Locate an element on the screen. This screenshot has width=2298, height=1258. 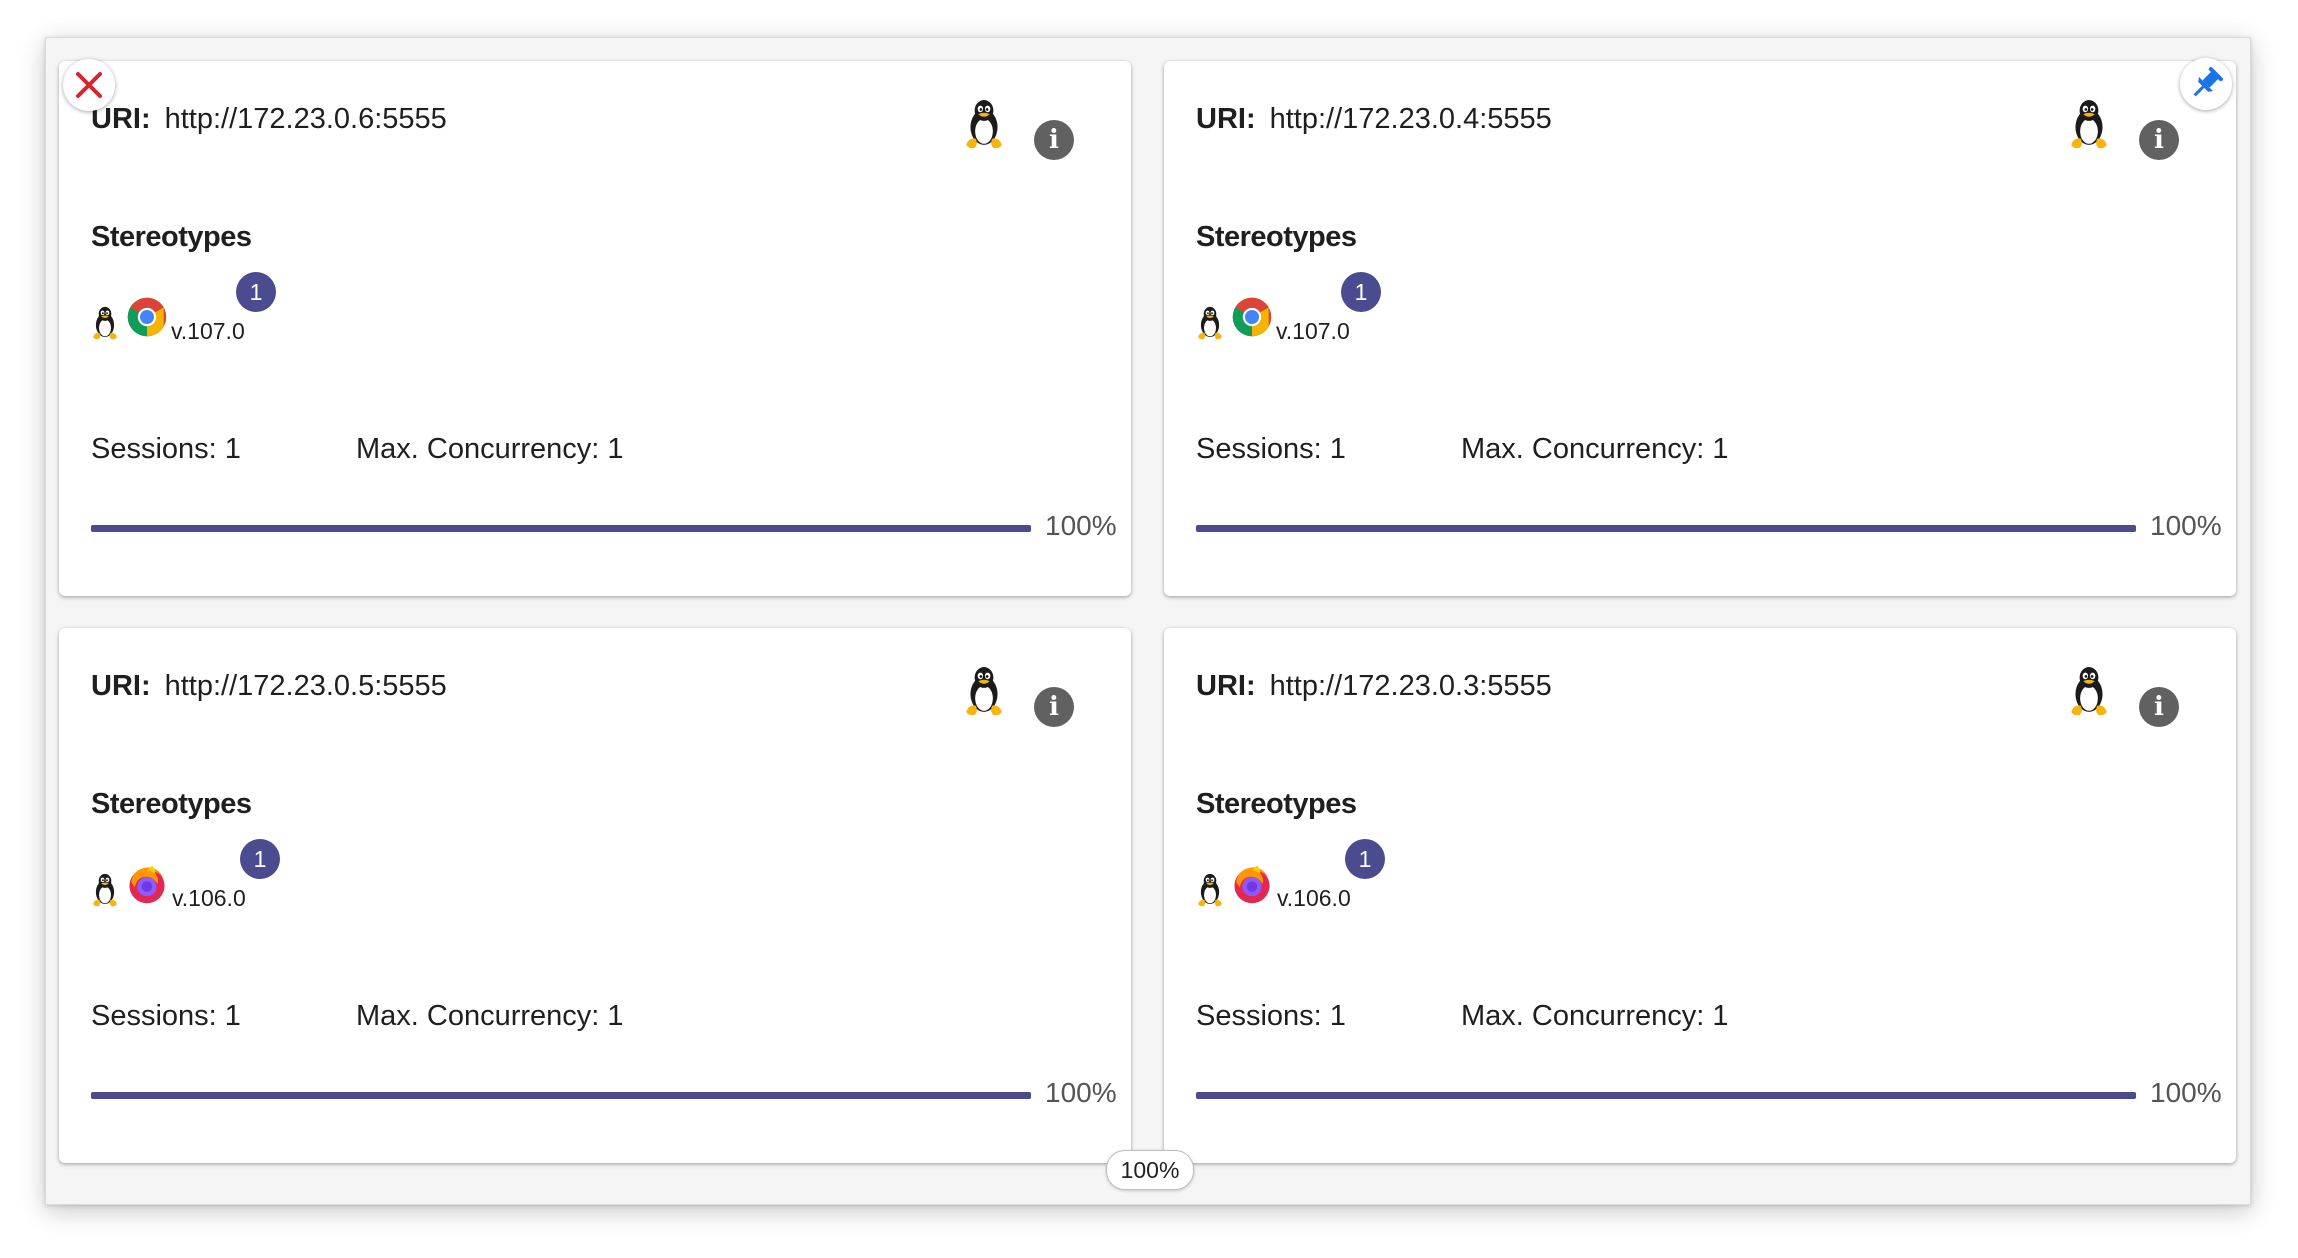
node-uri: URI: http://172.23.0.5:5555 is located at coordinates (269, 686).